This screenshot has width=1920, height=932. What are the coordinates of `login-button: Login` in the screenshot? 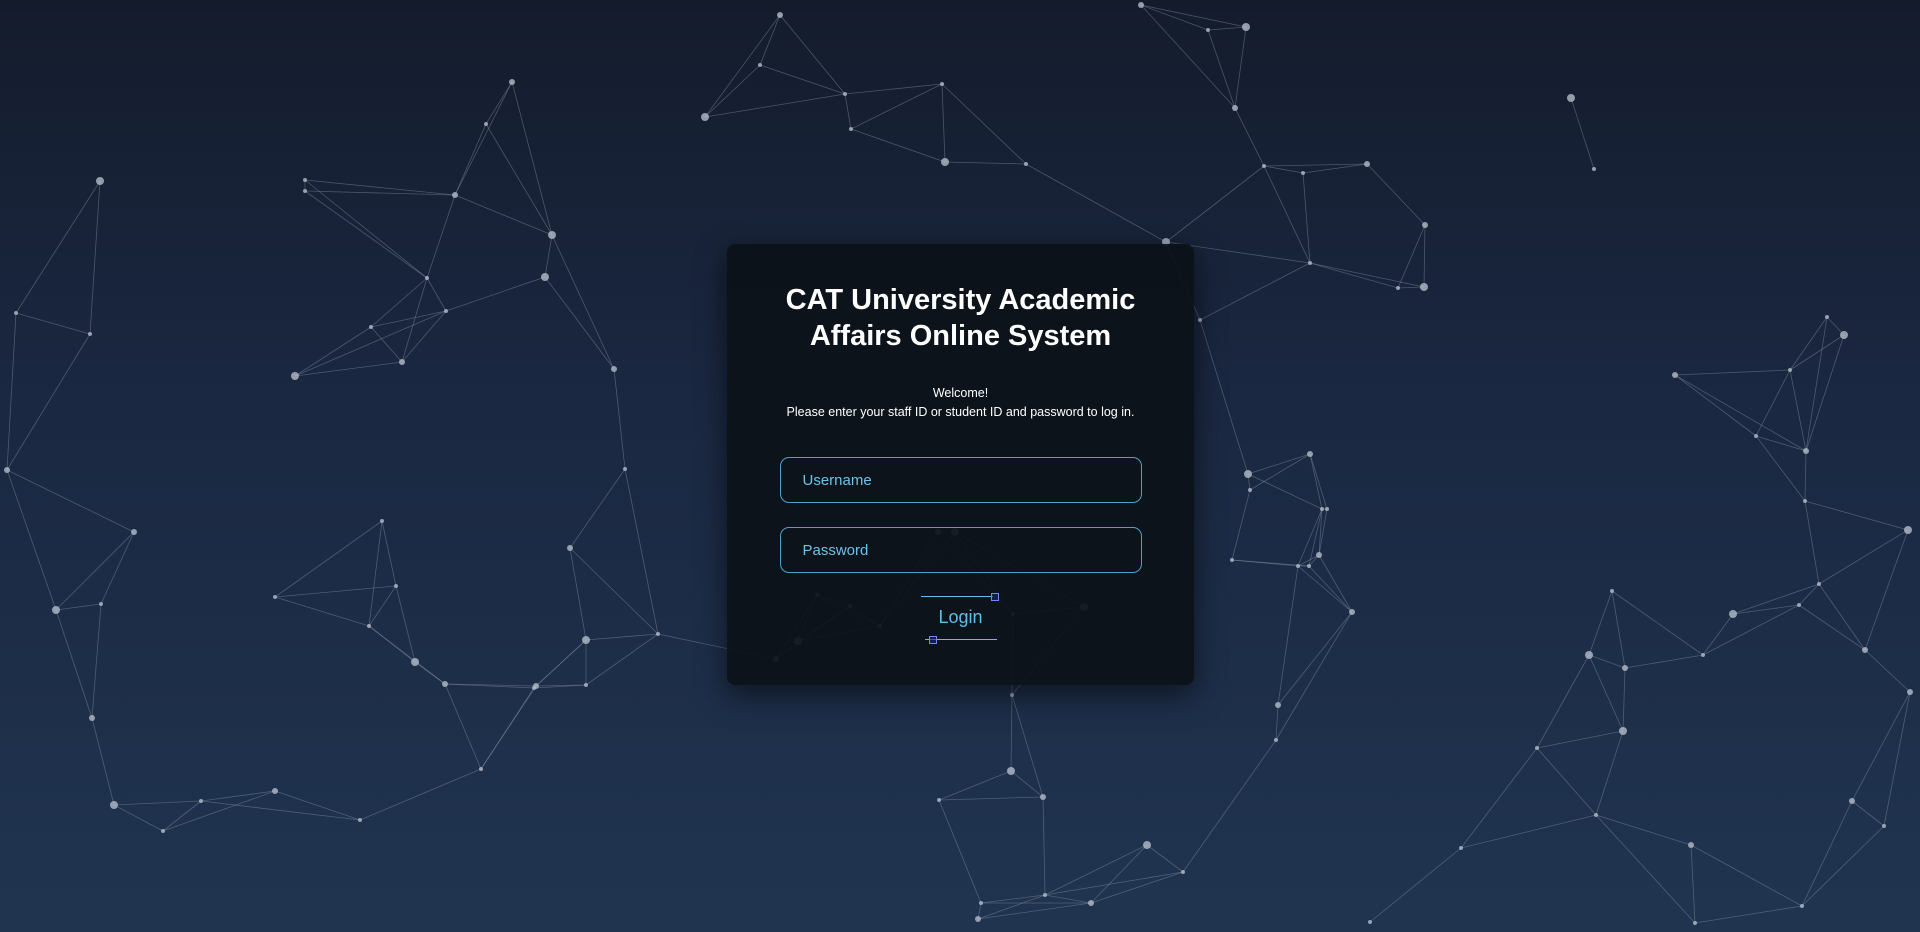 It's located at (960, 619).